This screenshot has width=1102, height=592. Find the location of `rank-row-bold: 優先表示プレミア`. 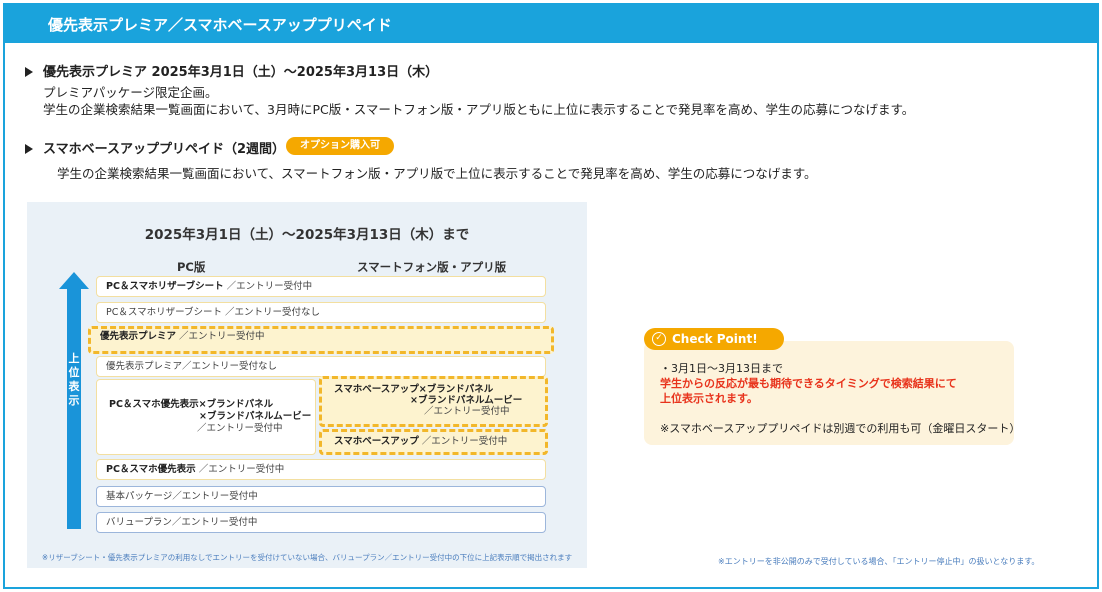

rank-row-bold: 優先表示プレミア is located at coordinates (138, 336).